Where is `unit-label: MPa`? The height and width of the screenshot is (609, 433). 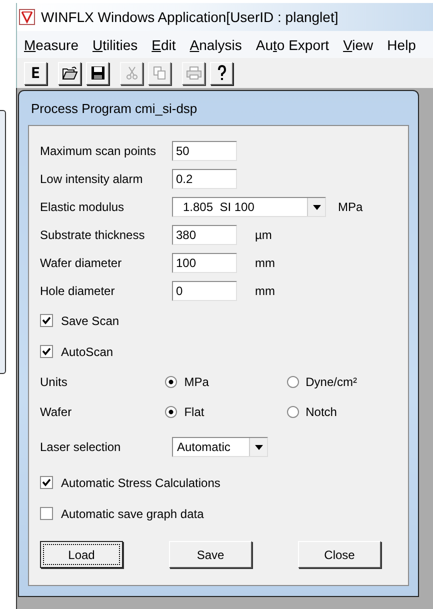 unit-label: MPa is located at coordinates (350, 207).